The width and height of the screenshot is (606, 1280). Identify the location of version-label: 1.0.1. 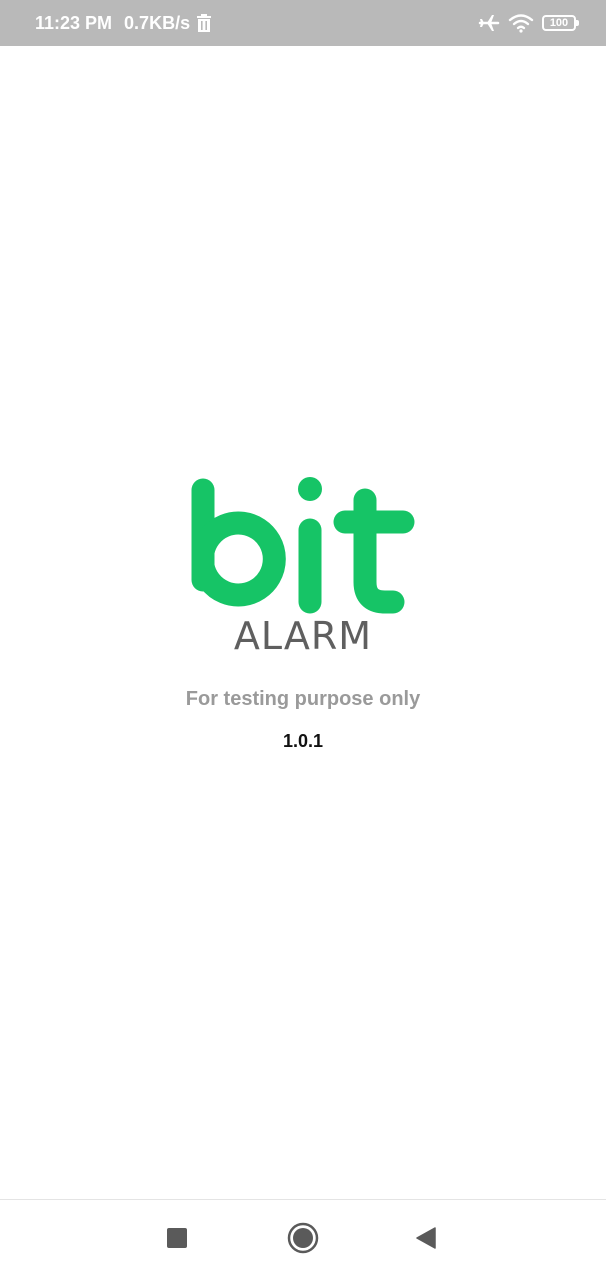
(303, 741).